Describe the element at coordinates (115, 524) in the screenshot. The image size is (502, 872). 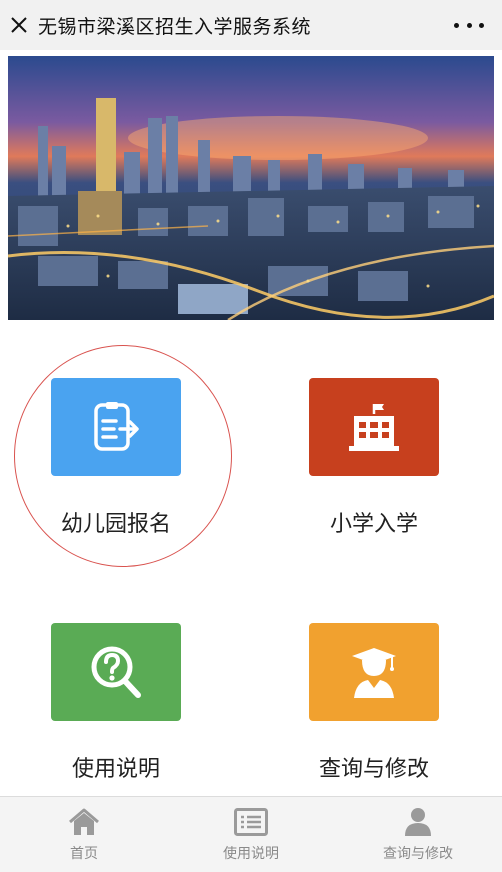
I see `kindergarten-registration-label: 幼儿园报名` at that location.